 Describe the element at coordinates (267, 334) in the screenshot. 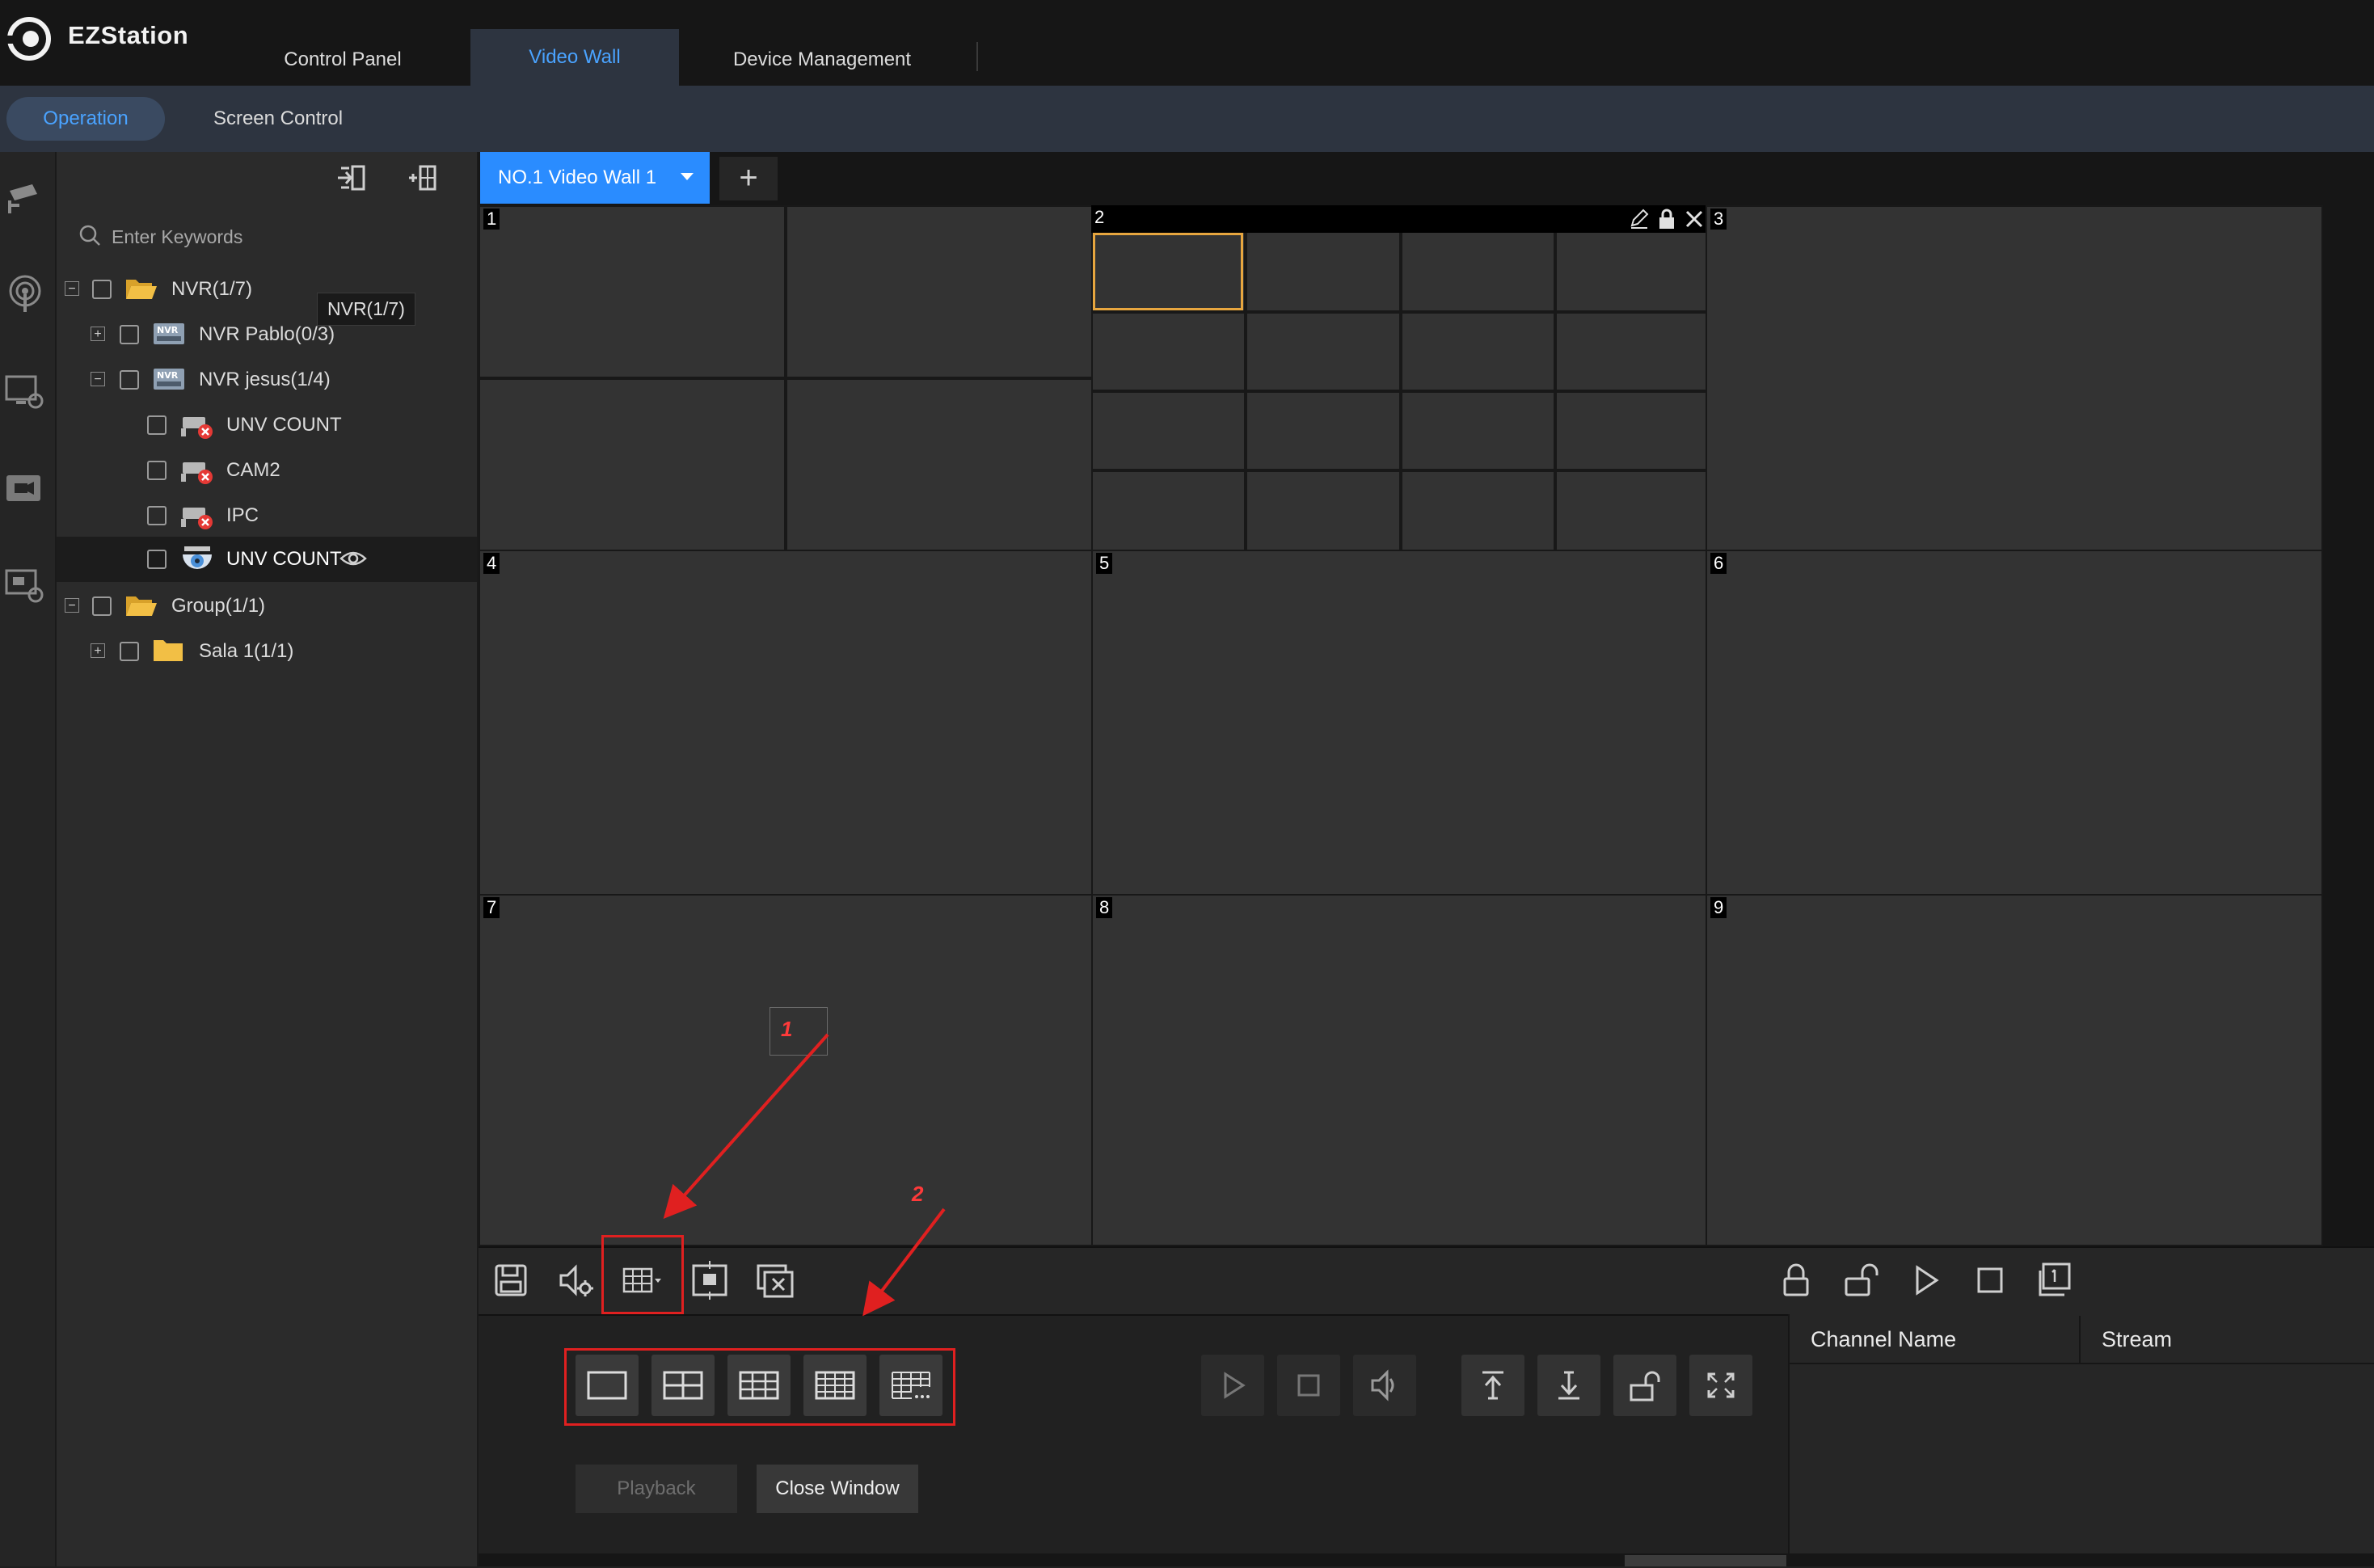

I see `tree-node-label: NVR Pablo(0/3)` at that location.